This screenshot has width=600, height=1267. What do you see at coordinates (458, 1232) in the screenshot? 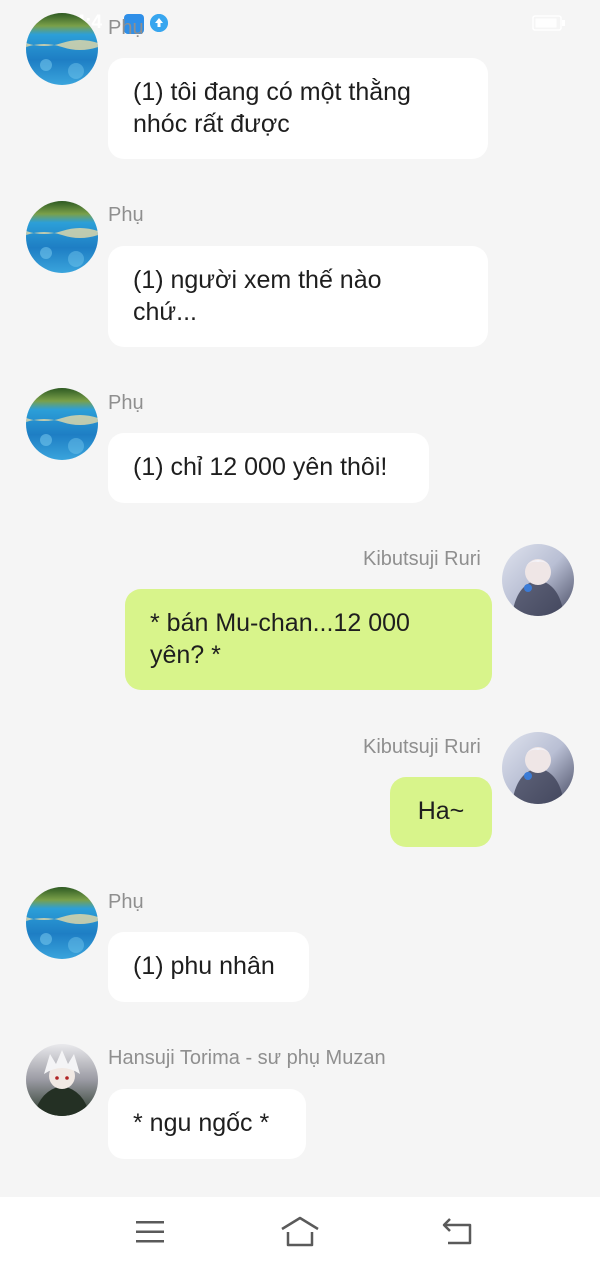
I see `back-icon` at bounding box center [458, 1232].